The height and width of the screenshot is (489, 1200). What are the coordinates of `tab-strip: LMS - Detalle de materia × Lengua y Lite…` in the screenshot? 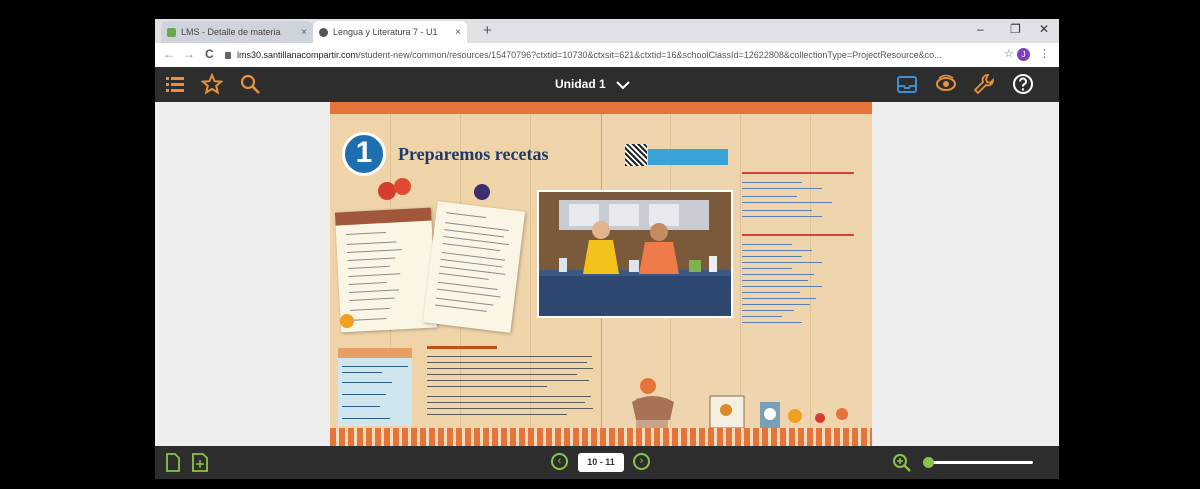 It's located at (607, 31).